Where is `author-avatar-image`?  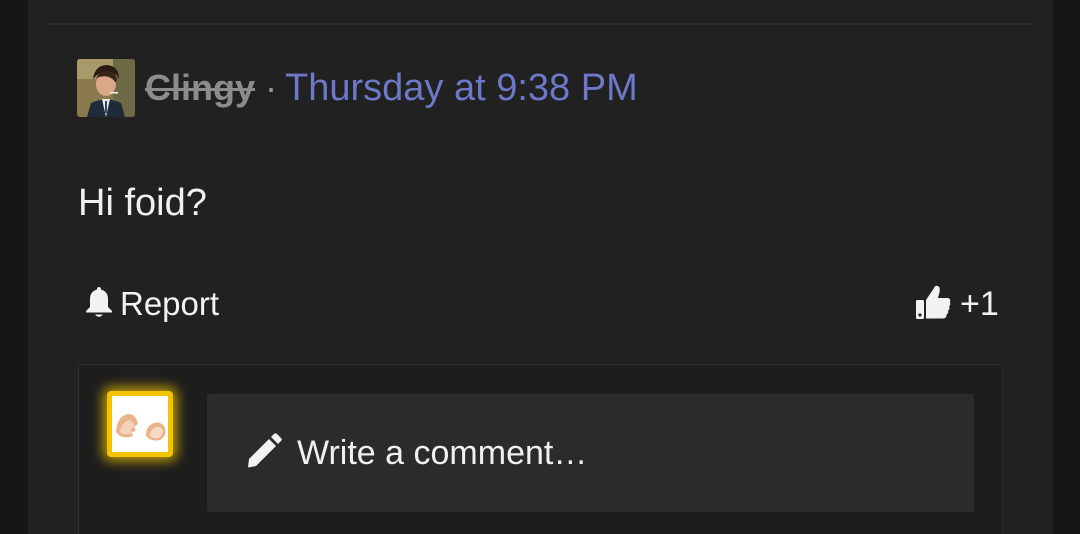
author-avatar-image is located at coordinates (106, 88).